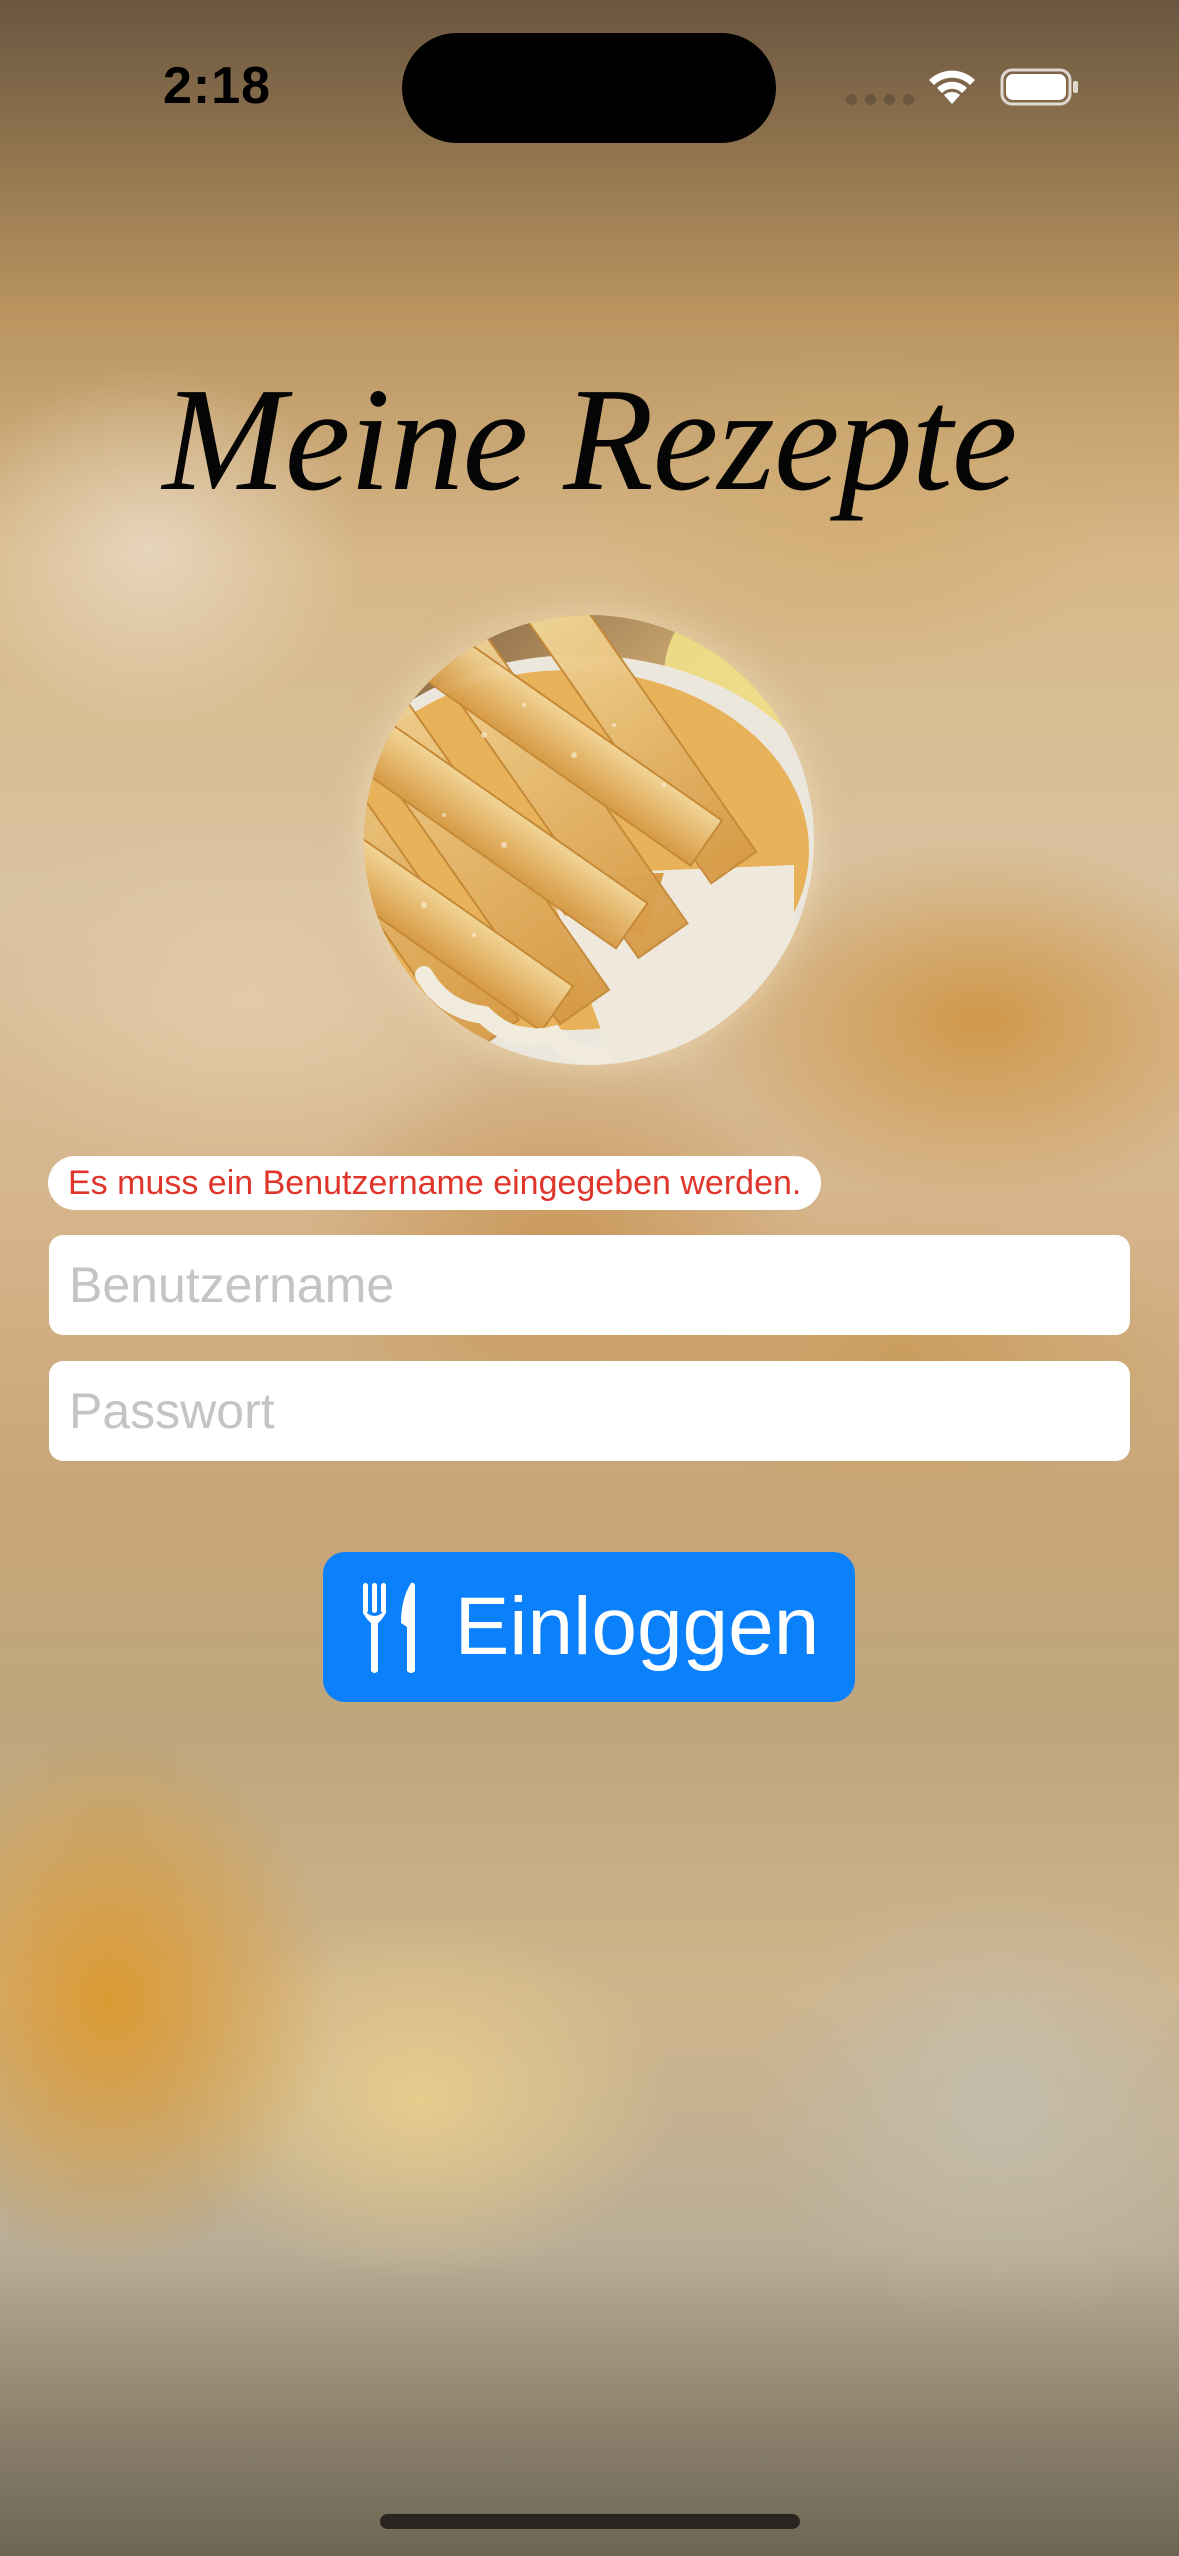  Describe the element at coordinates (590, 2521) in the screenshot. I see `home-indicator` at that location.